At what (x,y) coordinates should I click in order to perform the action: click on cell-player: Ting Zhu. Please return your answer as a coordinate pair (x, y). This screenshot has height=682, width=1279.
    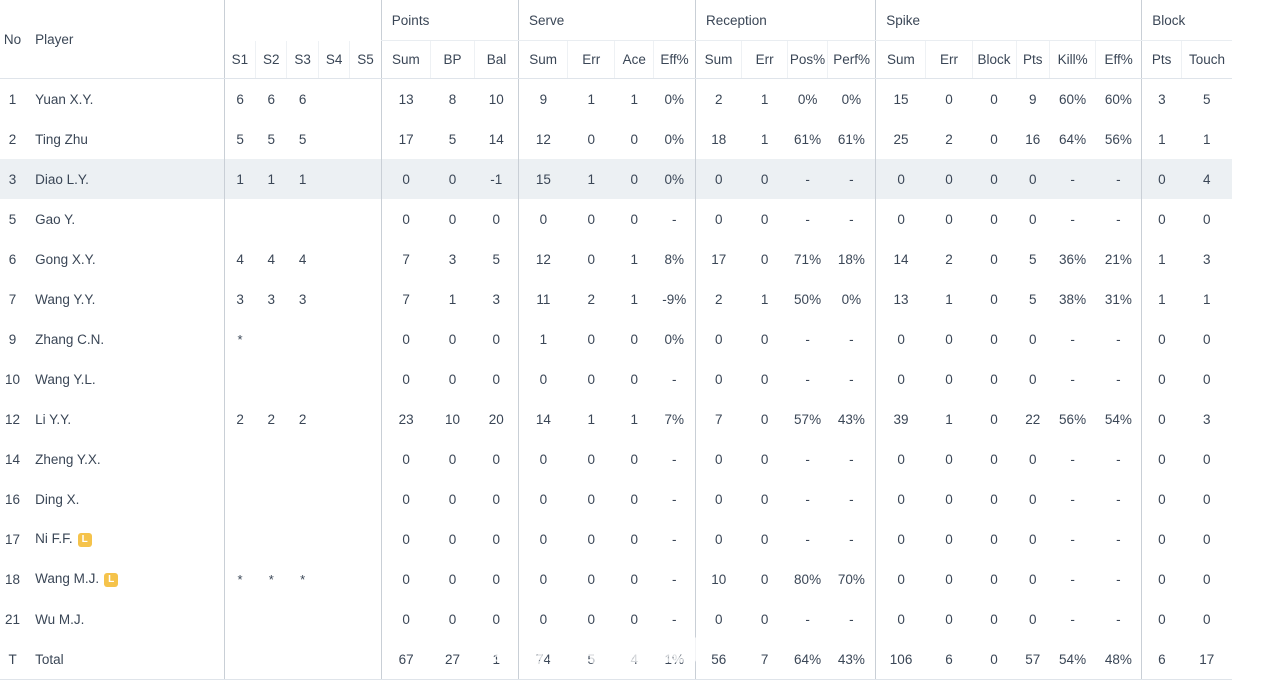
    Looking at the image, I should click on (124, 139).